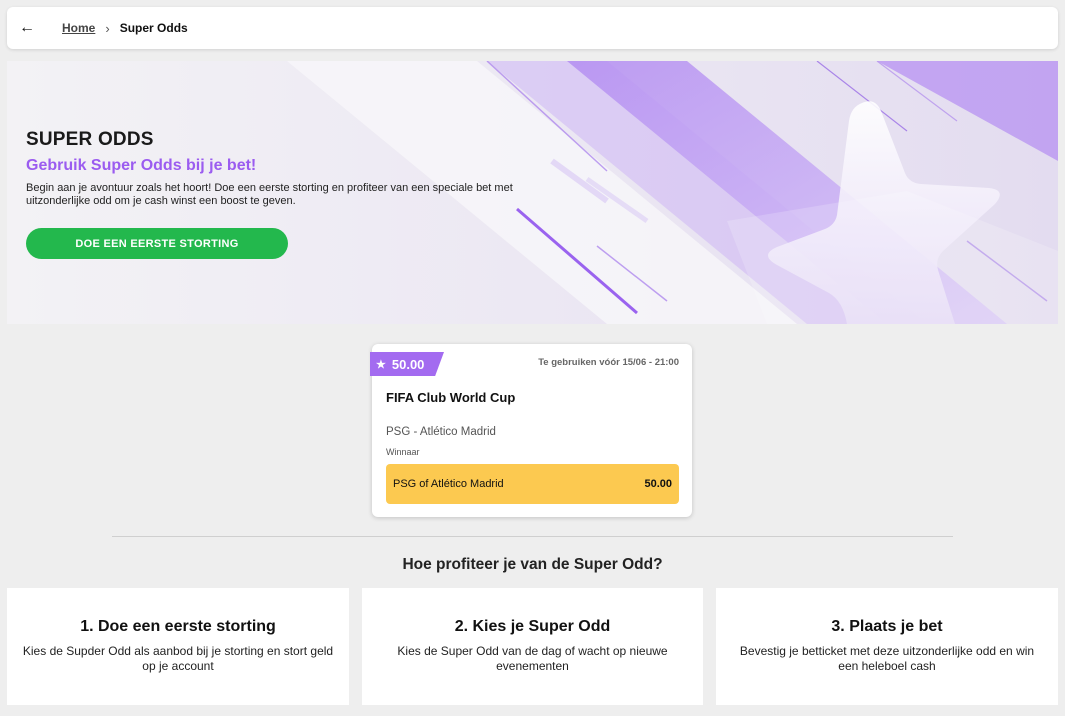  I want to click on breadcrumb-home-link: Home, so click(78, 28).